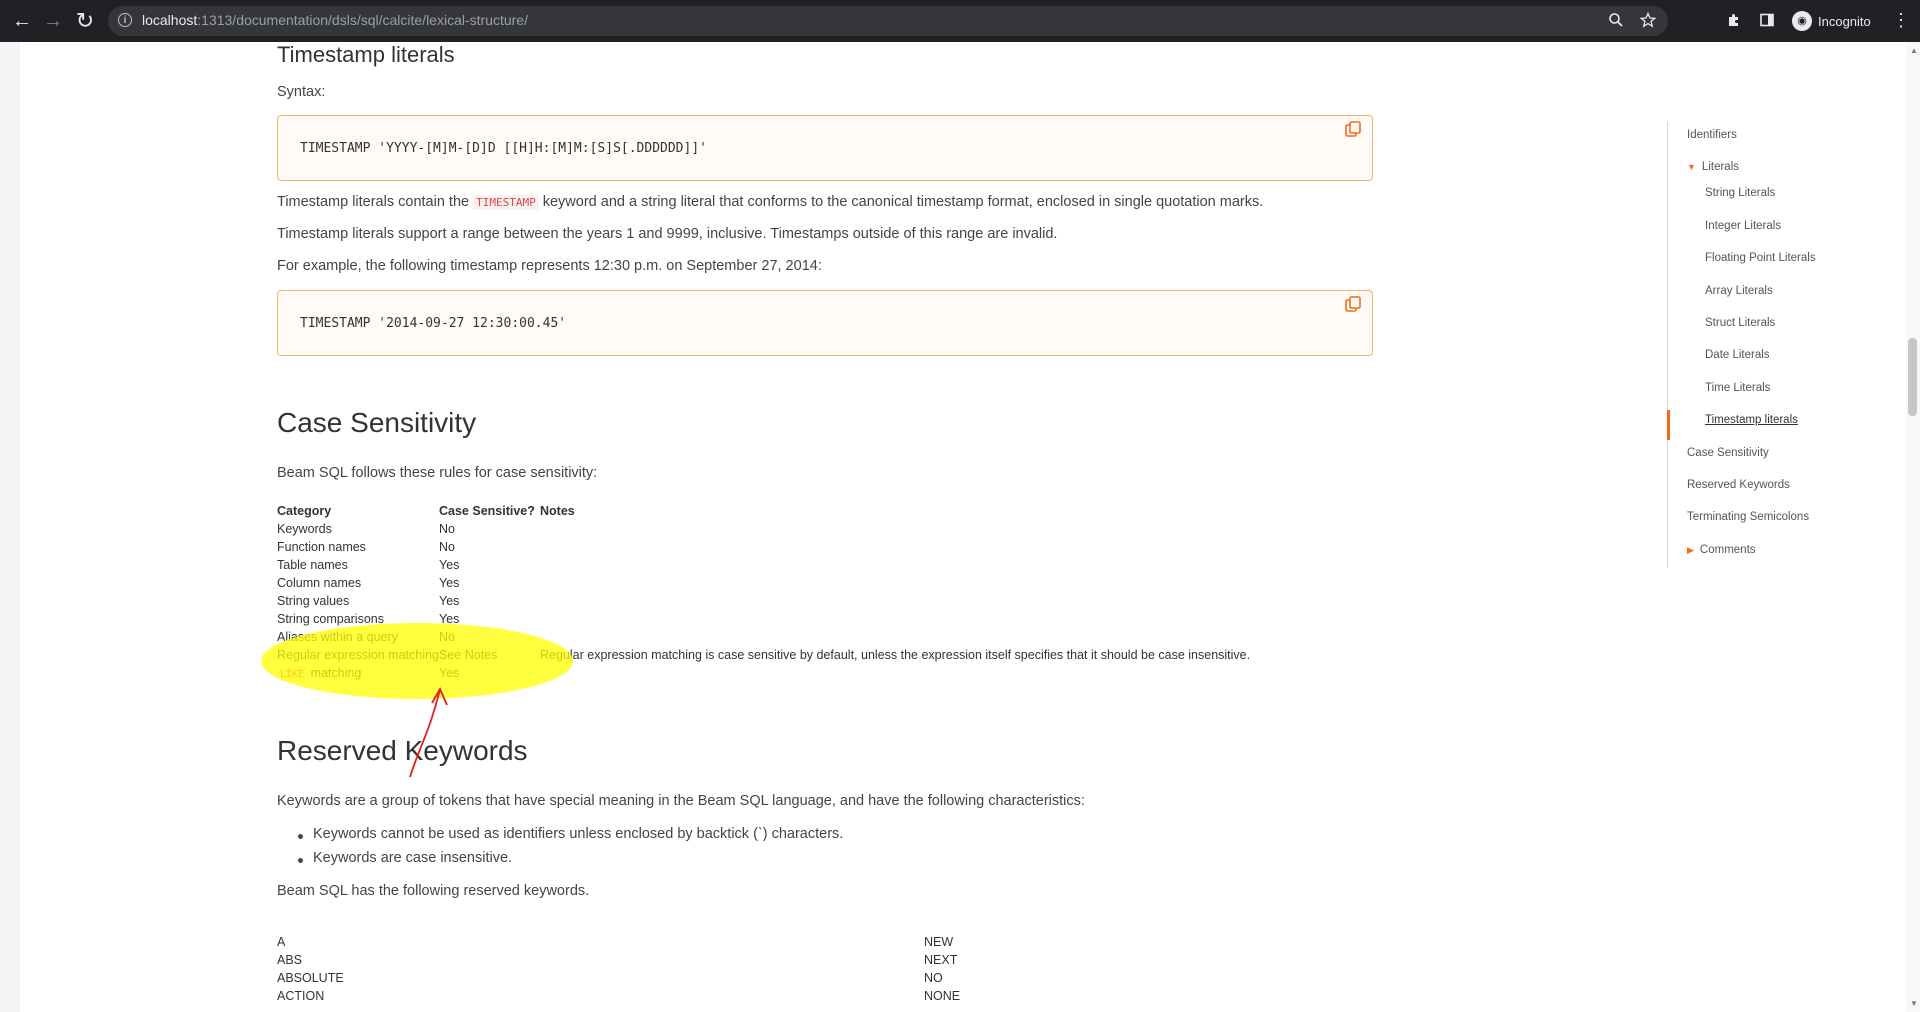 The height and width of the screenshot is (1012, 1920). I want to click on collapsed-triangle-icon: ▶, so click(1690, 550).